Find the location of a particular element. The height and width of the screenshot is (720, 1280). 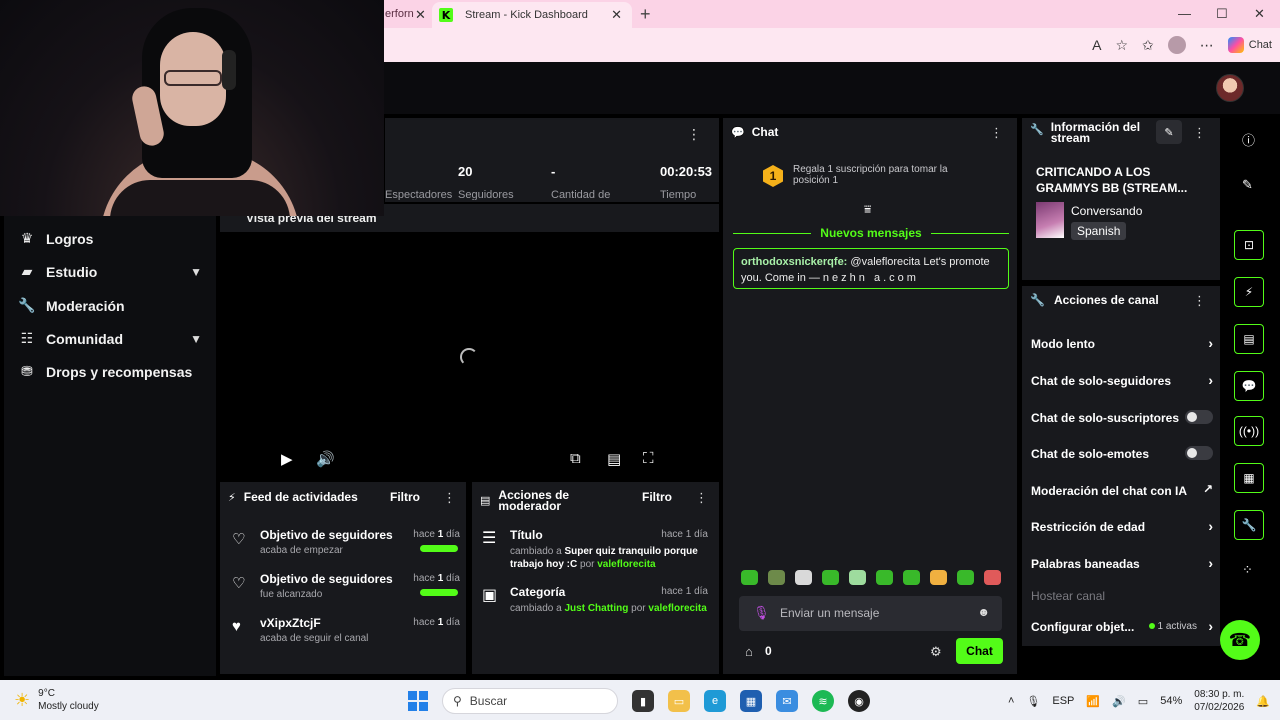

rail-button-layout: ▦ is located at coordinates (1249, 478).